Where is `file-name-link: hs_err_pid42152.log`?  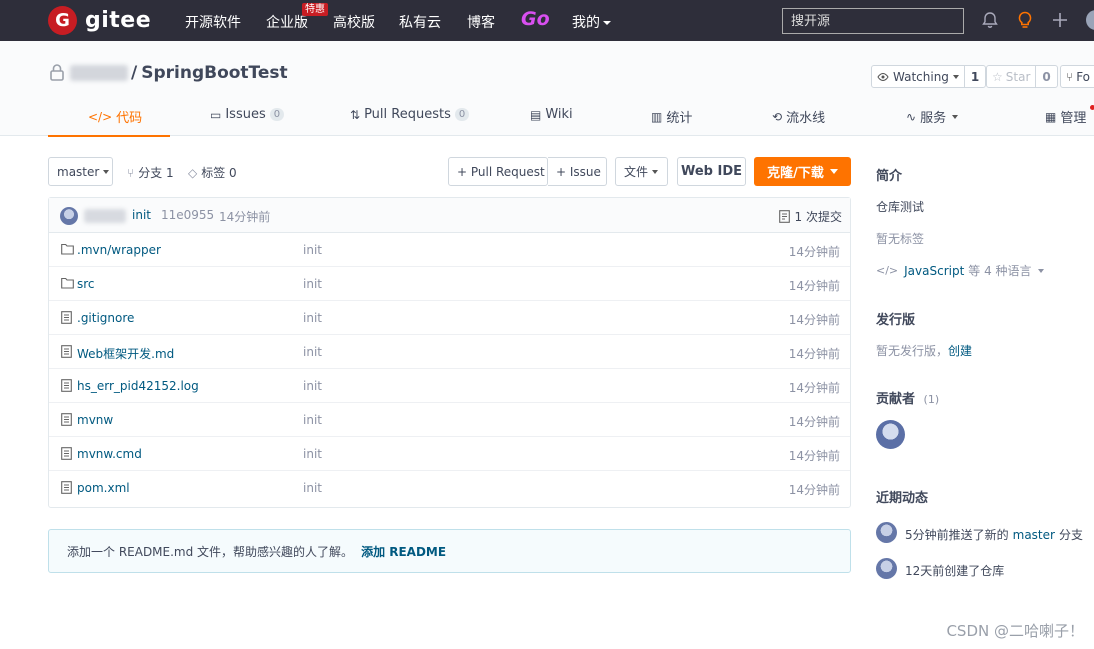
file-name-link: hs_err_pid42152.log is located at coordinates (138, 386).